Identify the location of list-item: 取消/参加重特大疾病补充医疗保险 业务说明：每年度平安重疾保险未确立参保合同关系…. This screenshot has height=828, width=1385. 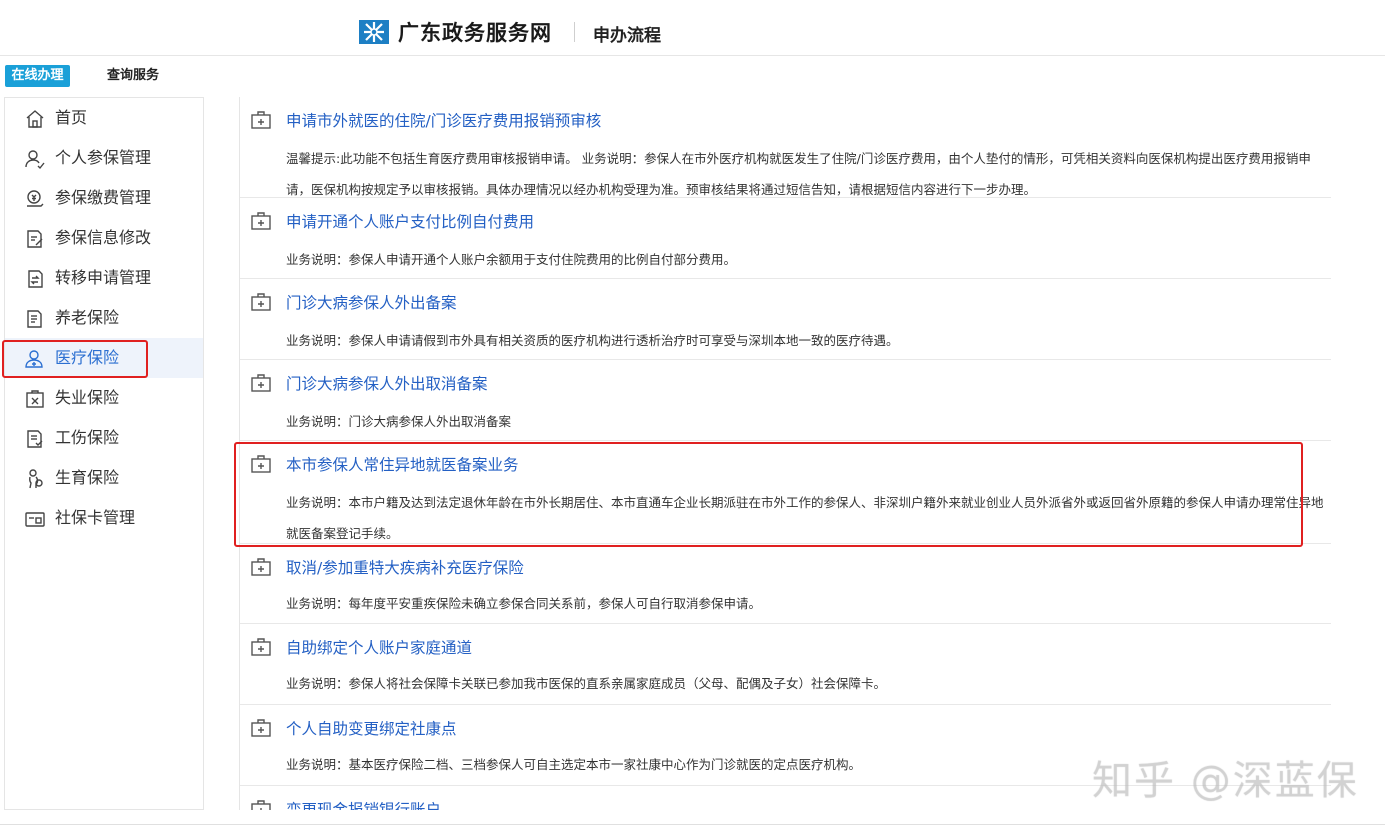
(785, 584).